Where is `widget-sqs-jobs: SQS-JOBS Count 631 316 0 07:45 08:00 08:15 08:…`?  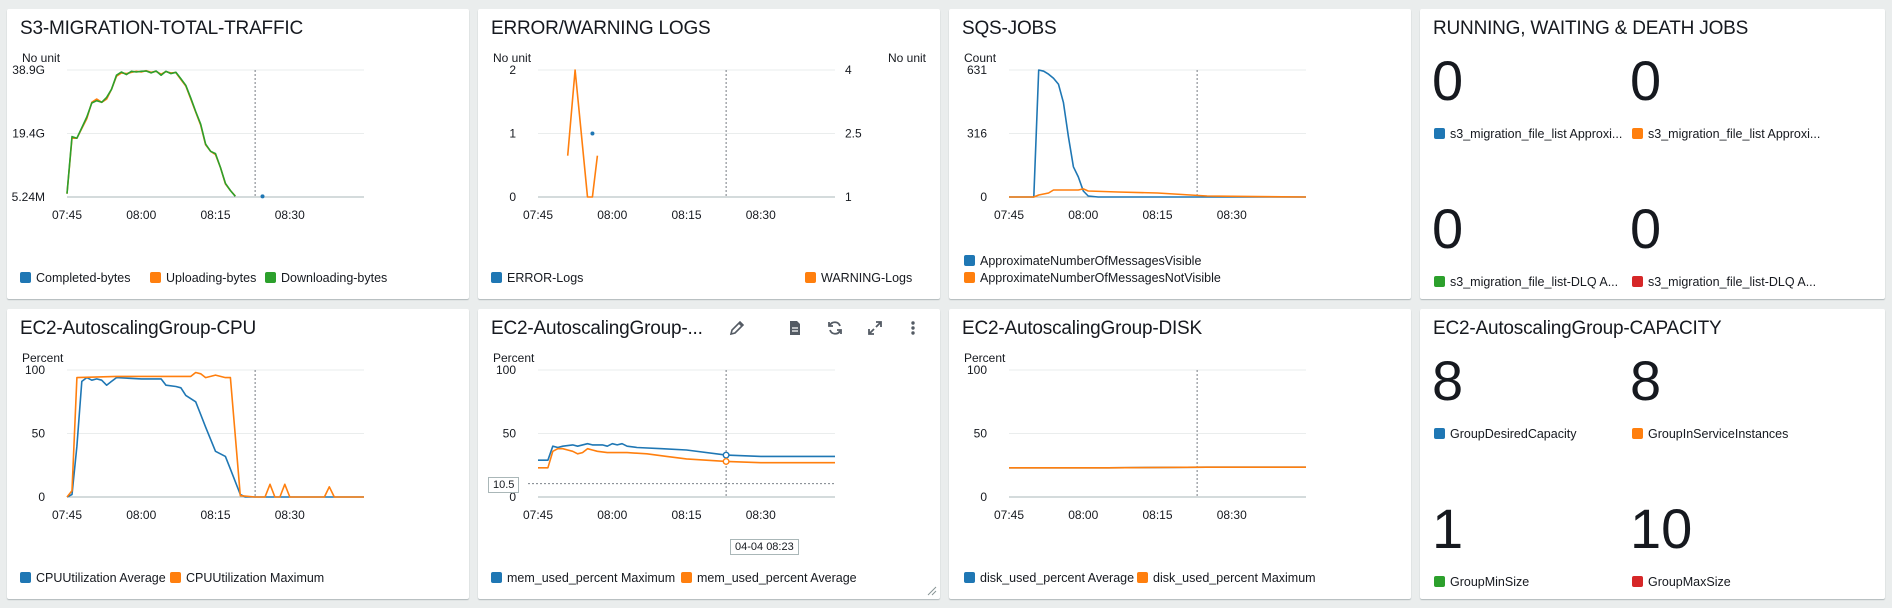
widget-sqs-jobs: SQS-JOBS Count 631 316 0 07:45 08:00 08:15 08:… is located at coordinates (1180, 154).